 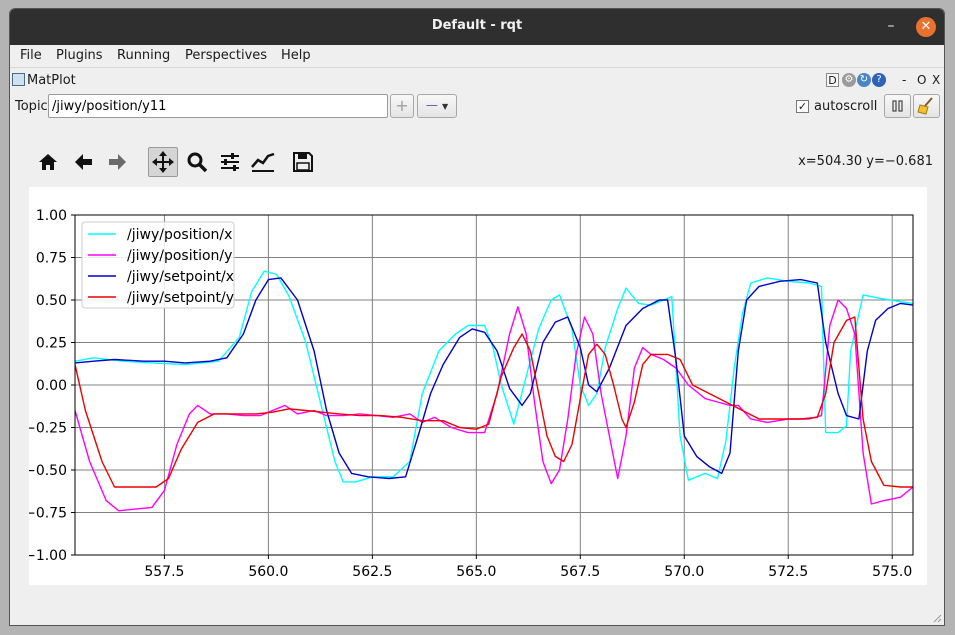 I want to click on y-tick-label: 1.00, so click(x=51, y=216).